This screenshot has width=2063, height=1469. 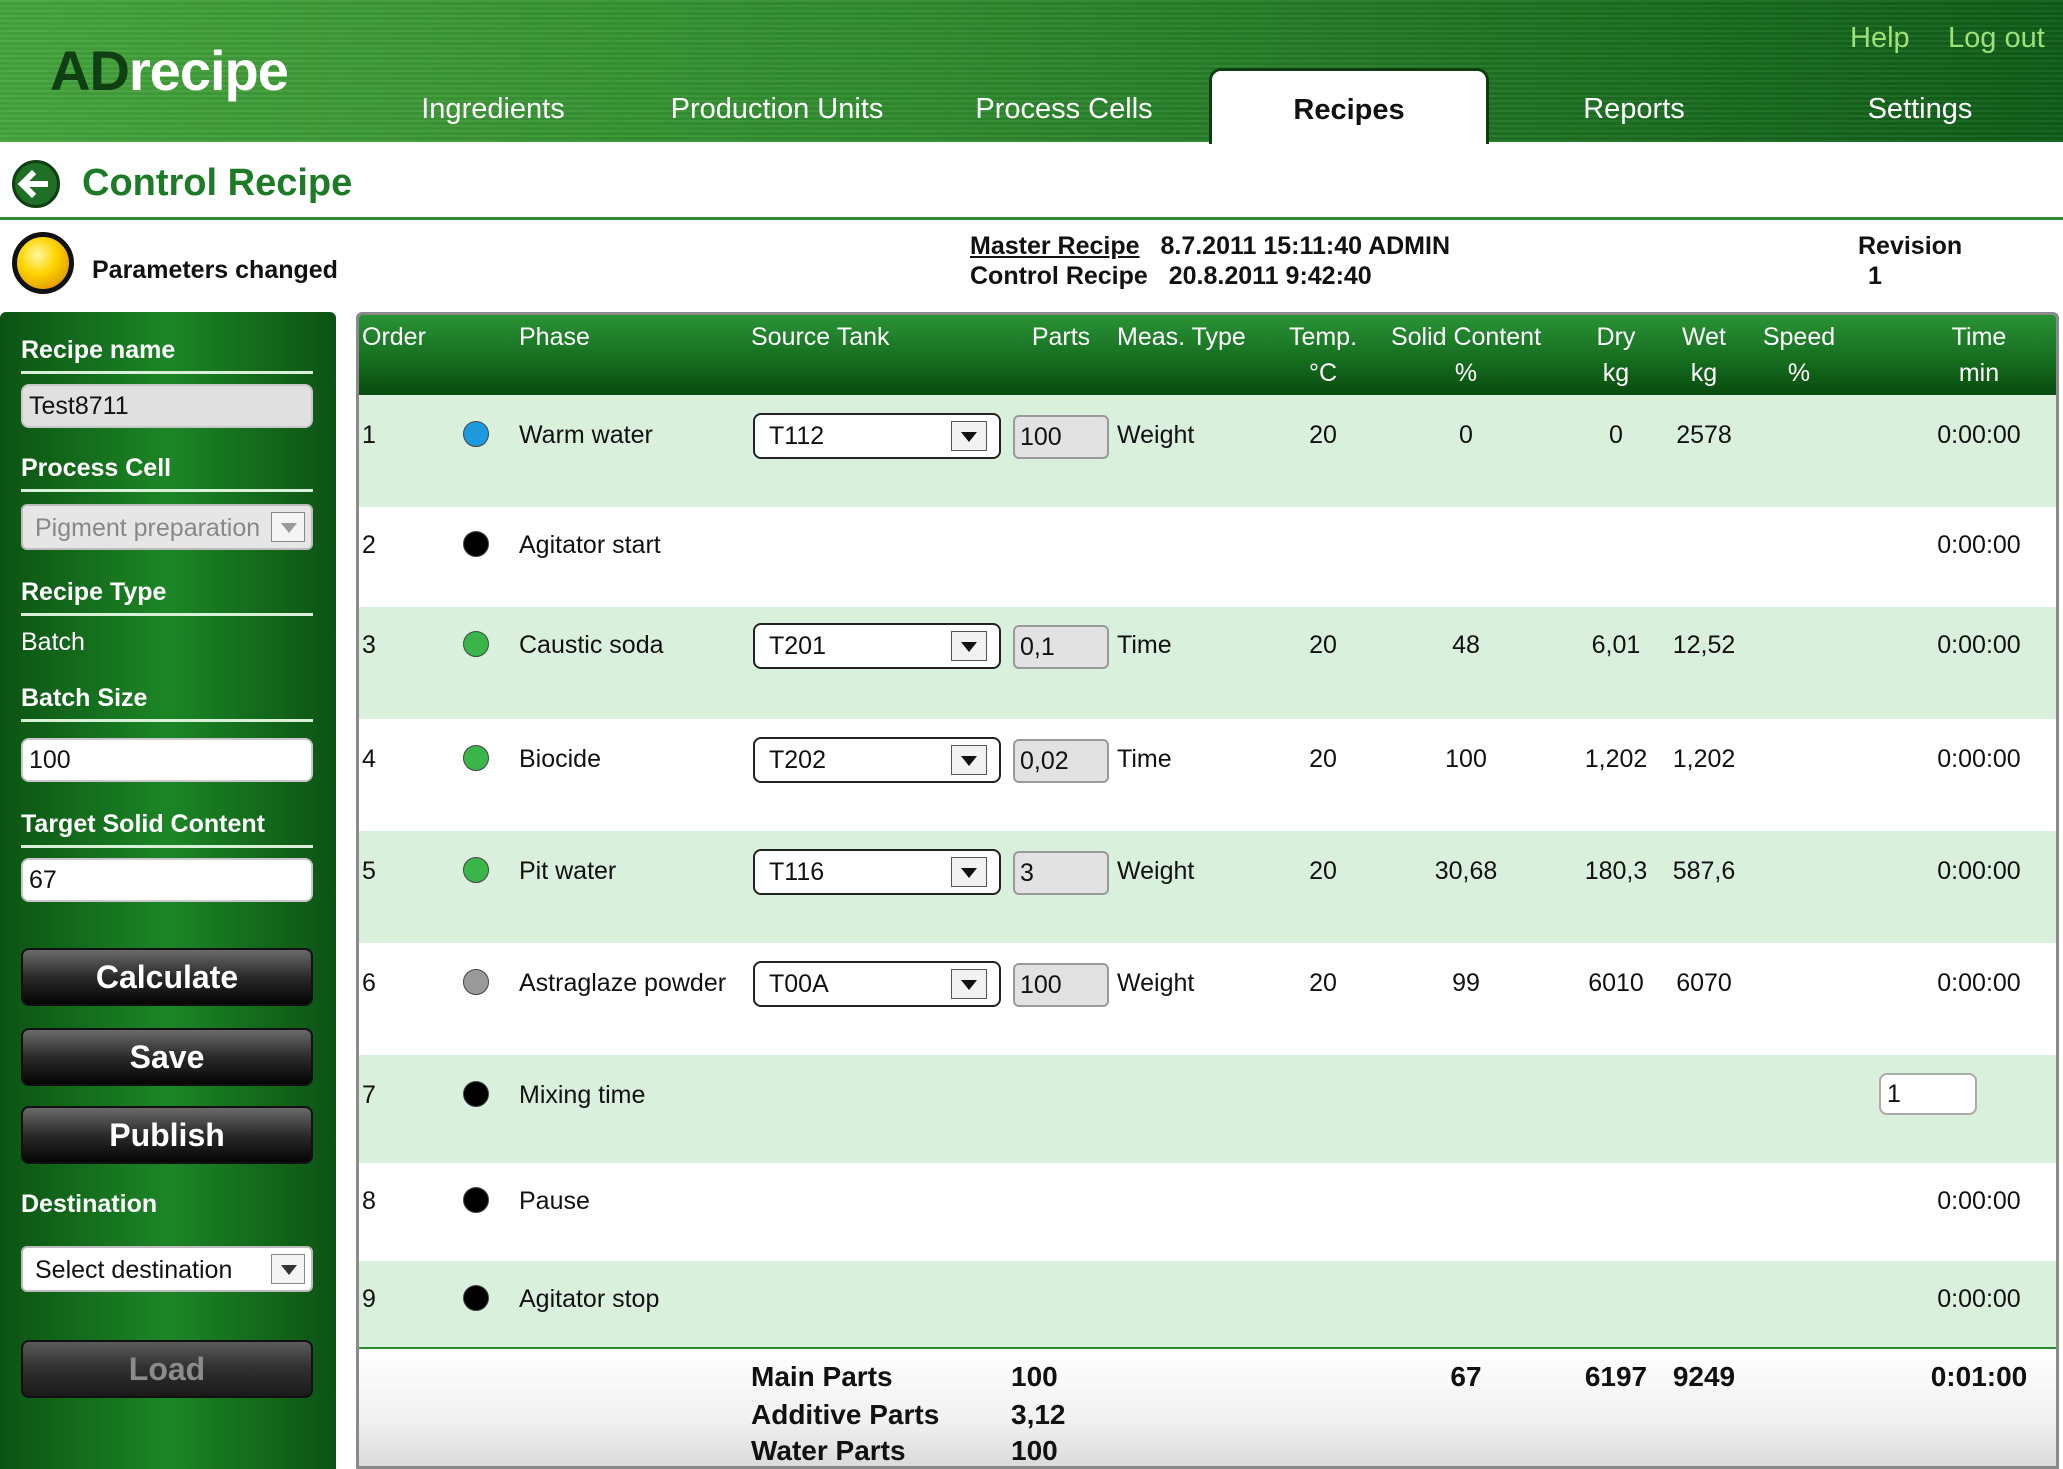 What do you see at coordinates (1061, 647) in the screenshot?
I see `parts-field: 0,1` at bounding box center [1061, 647].